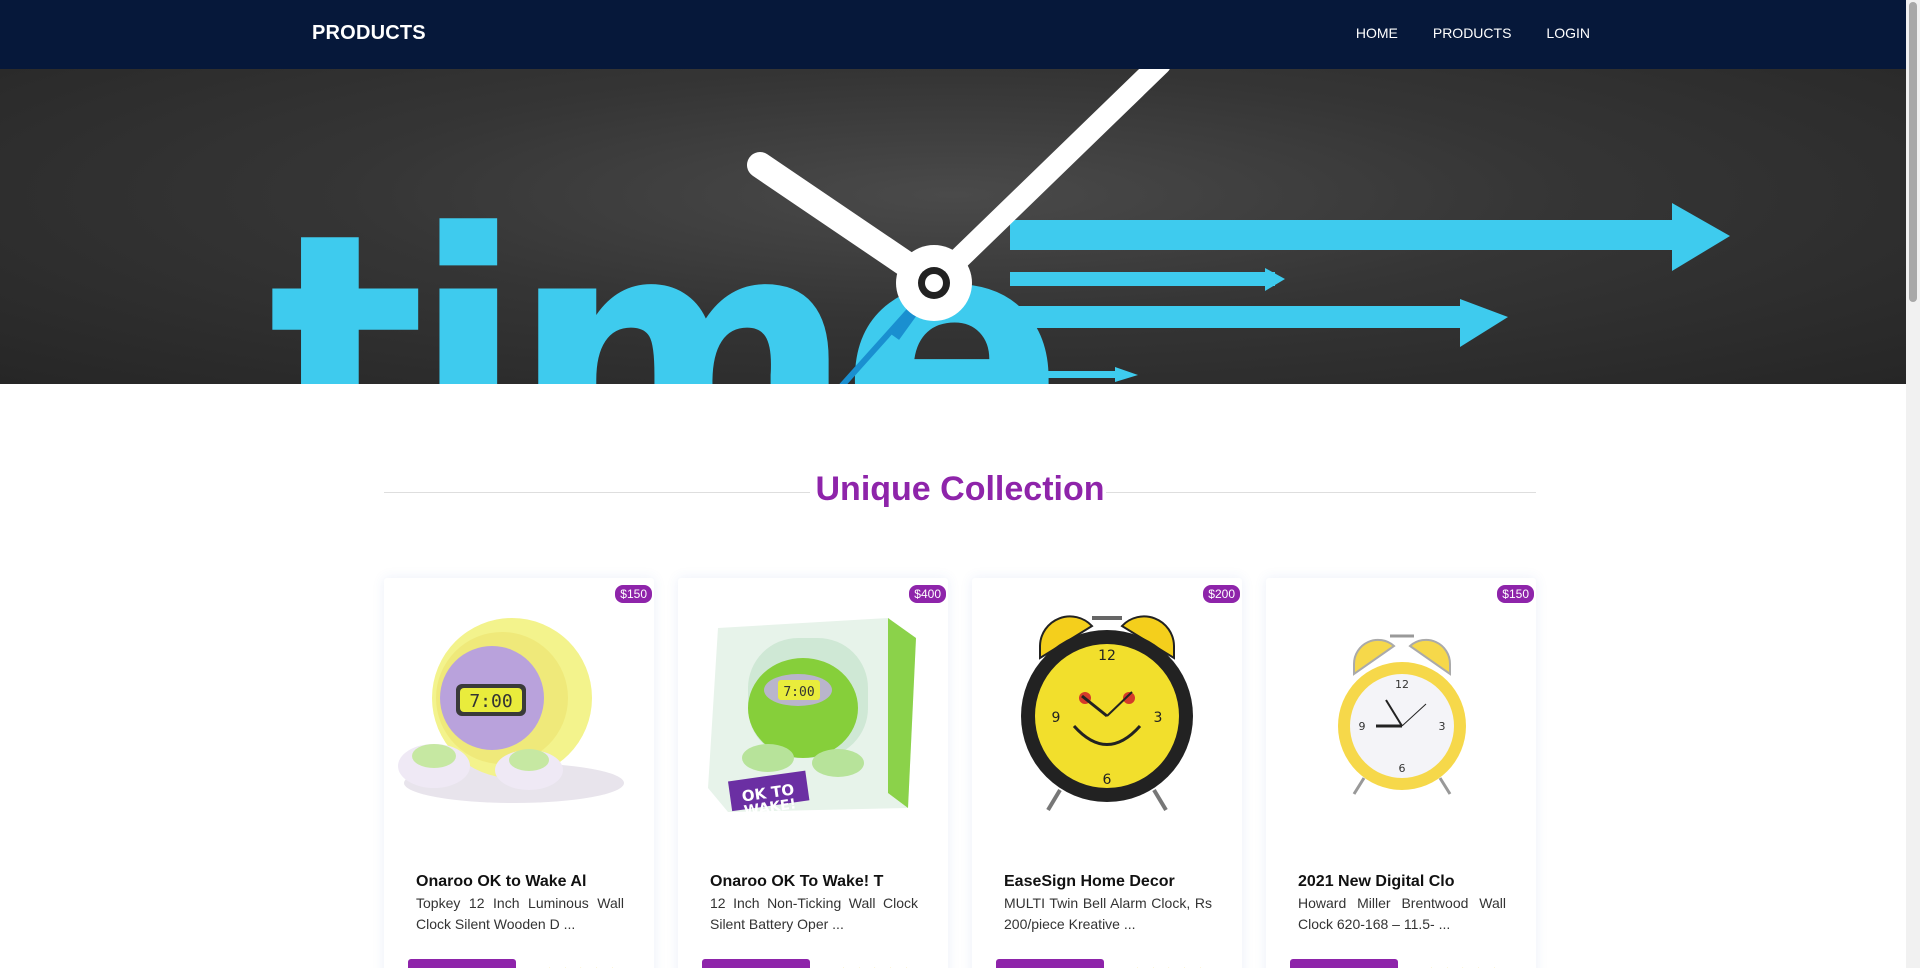 Image resolution: width=1920 pixels, height=968 pixels. What do you see at coordinates (369, 33) in the screenshot?
I see `navbar-brand: PRODUCTS` at bounding box center [369, 33].